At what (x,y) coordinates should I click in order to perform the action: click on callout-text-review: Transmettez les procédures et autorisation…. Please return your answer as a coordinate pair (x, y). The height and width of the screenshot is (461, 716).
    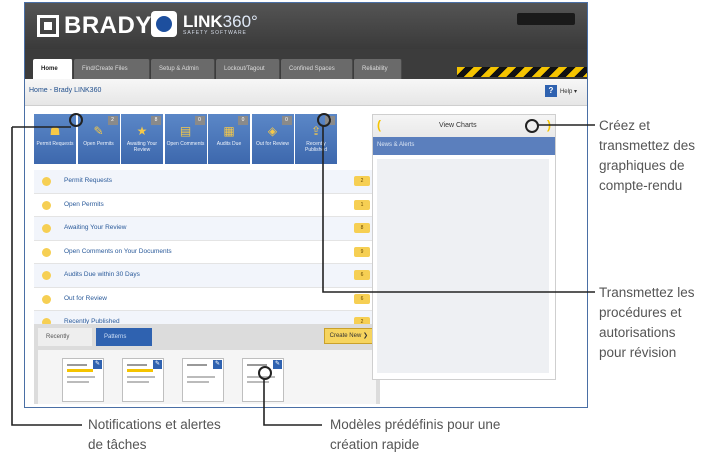
    Looking at the image, I should click on (647, 322).